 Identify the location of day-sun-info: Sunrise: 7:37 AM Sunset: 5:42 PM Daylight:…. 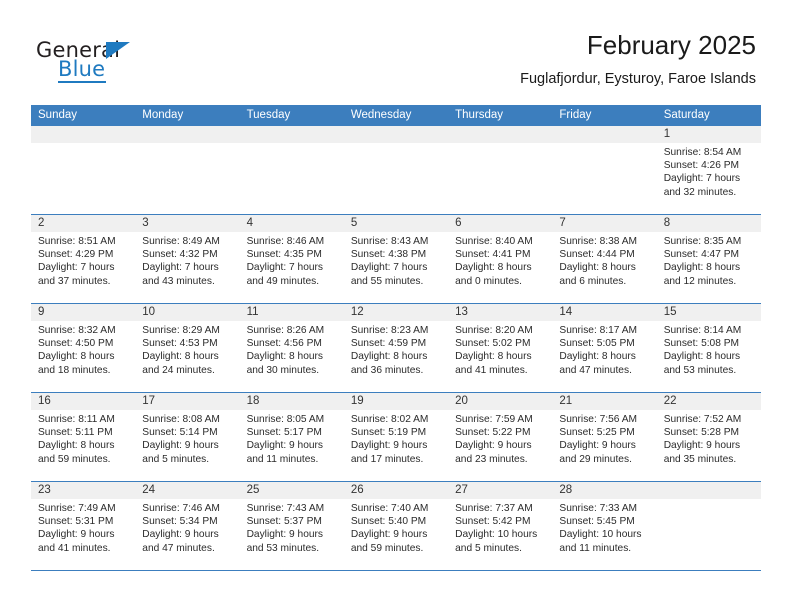
(500, 527).